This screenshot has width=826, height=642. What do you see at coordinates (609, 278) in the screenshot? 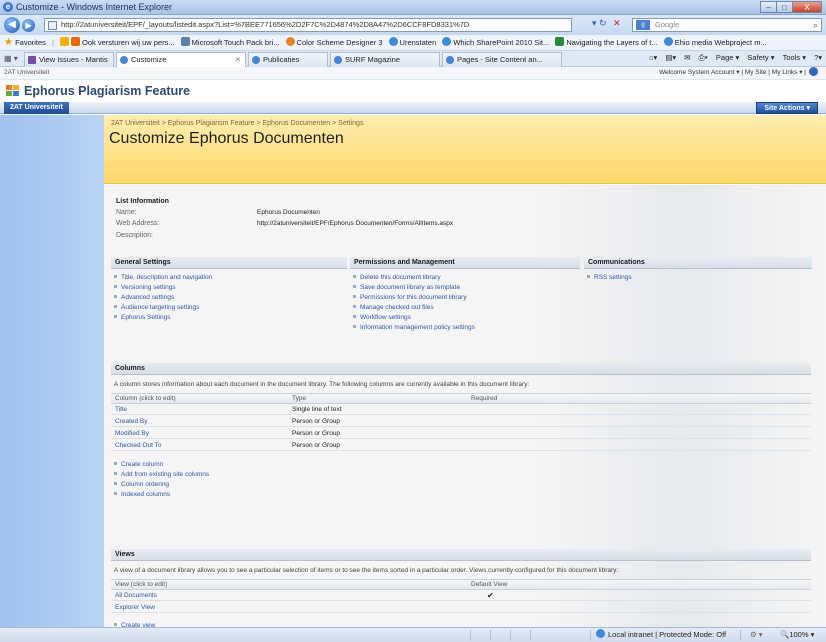
I see `rss-settings-link: RSS settings` at bounding box center [609, 278].